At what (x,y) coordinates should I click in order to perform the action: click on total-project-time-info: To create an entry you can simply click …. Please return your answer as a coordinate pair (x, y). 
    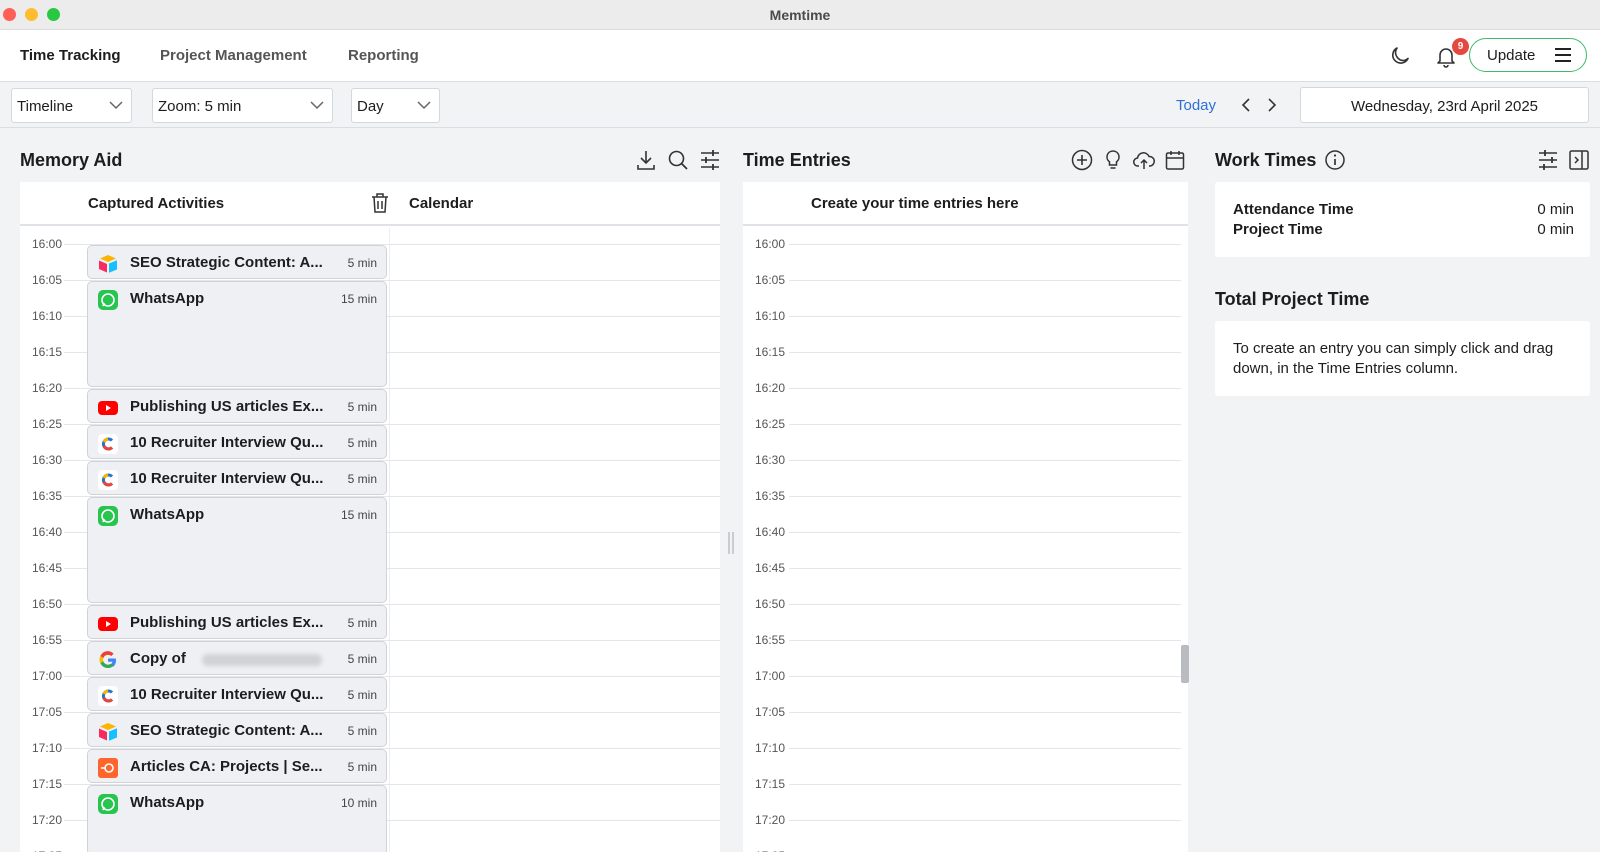
    Looking at the image, I should click on (1393, 358).